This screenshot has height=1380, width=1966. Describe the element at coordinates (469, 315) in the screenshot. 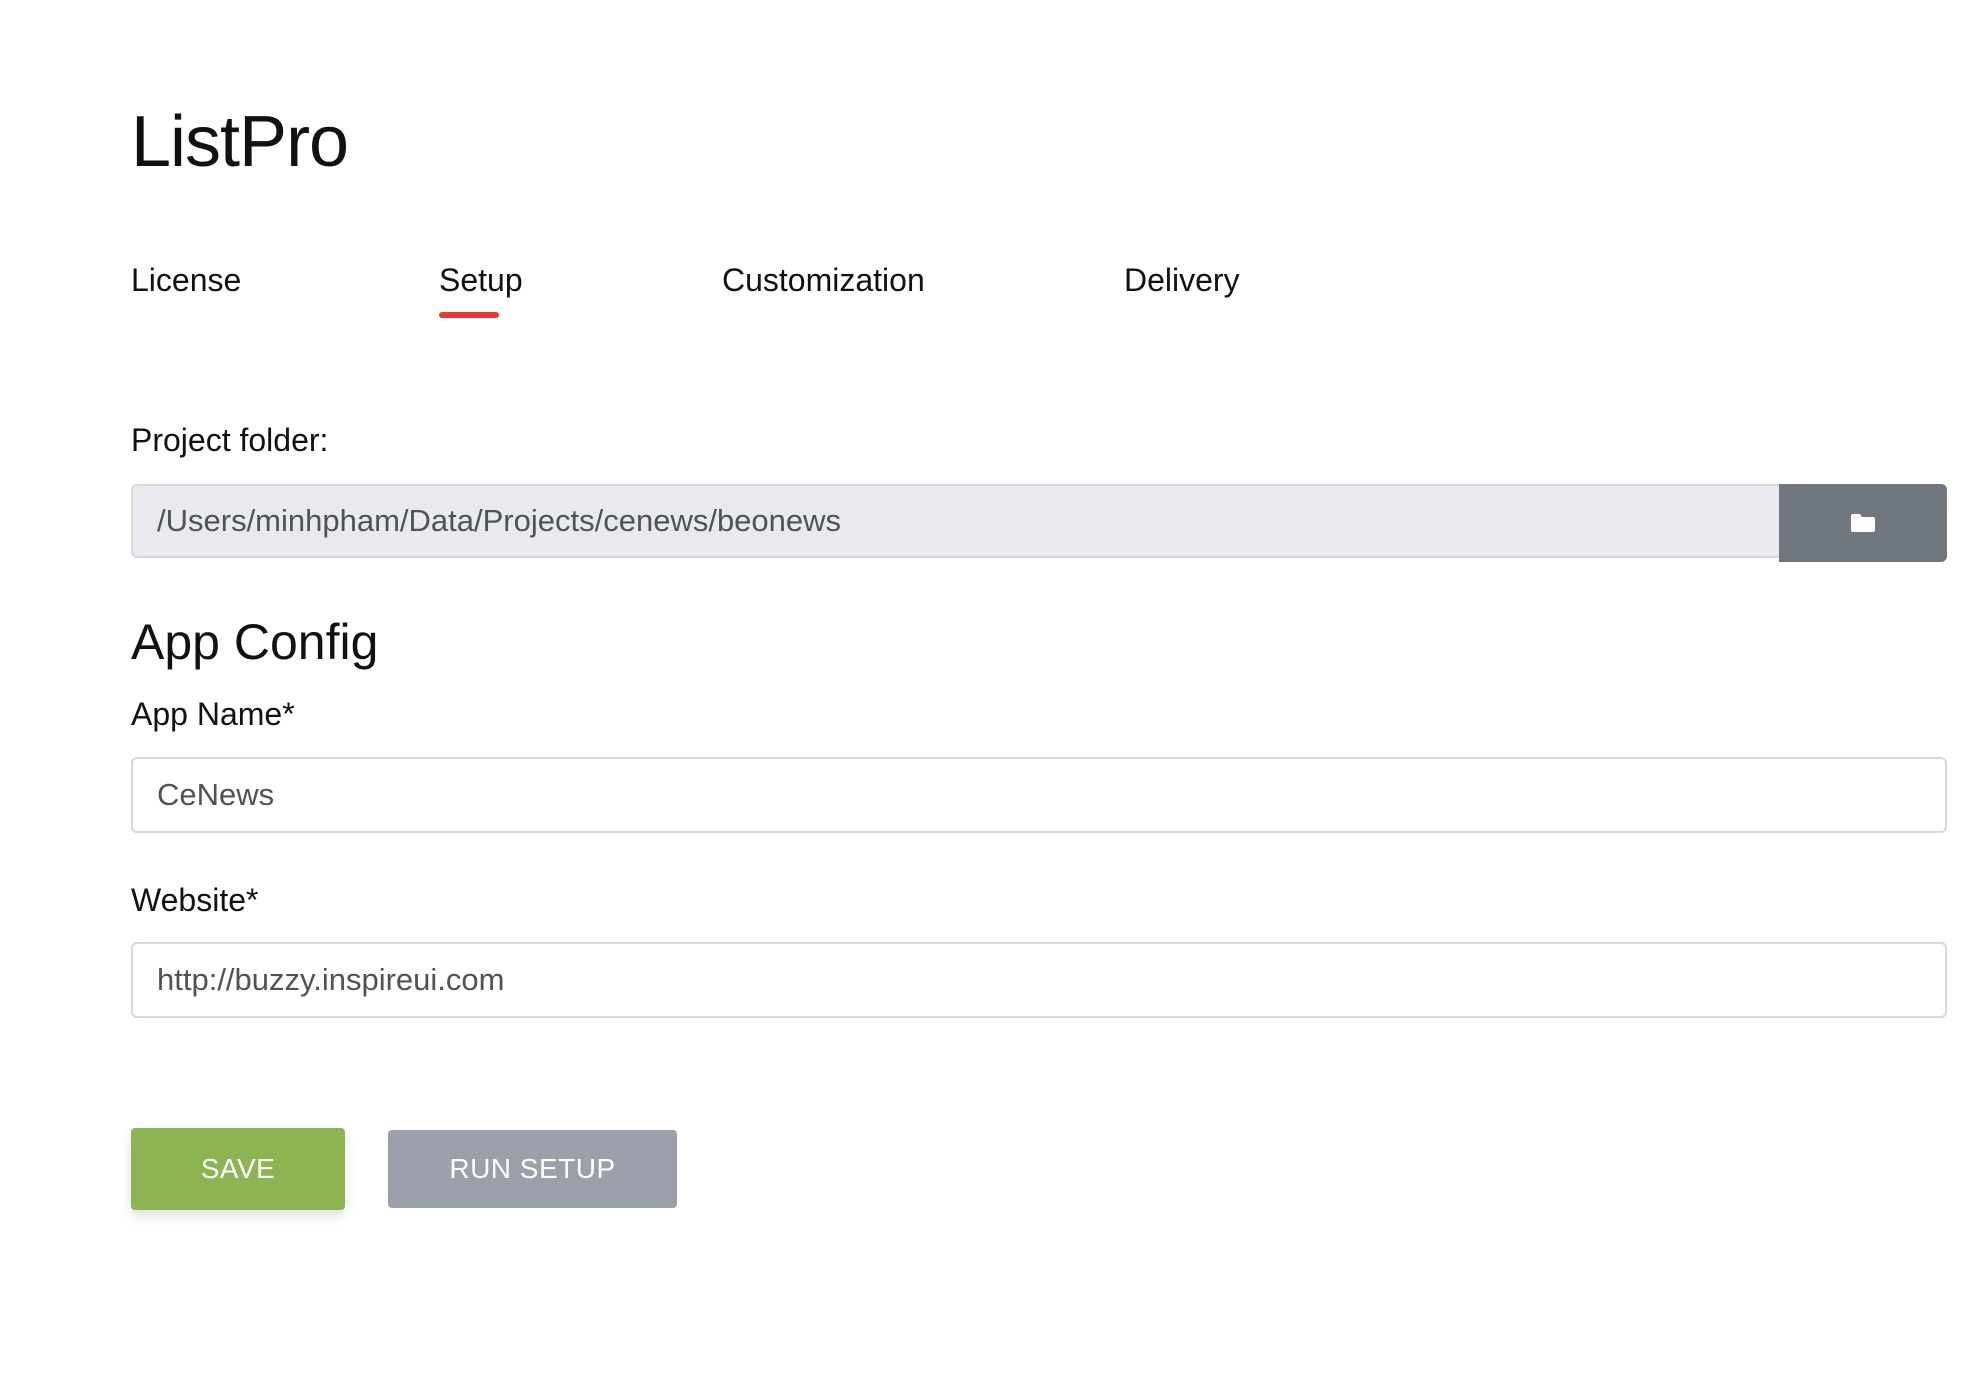

I see `active-tab-indicator` at that location.